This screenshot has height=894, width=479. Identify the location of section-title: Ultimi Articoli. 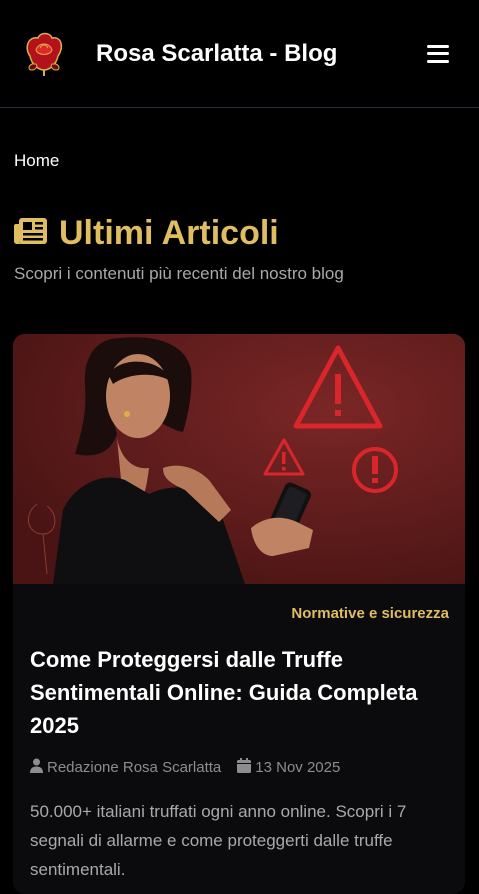
(169, 233).